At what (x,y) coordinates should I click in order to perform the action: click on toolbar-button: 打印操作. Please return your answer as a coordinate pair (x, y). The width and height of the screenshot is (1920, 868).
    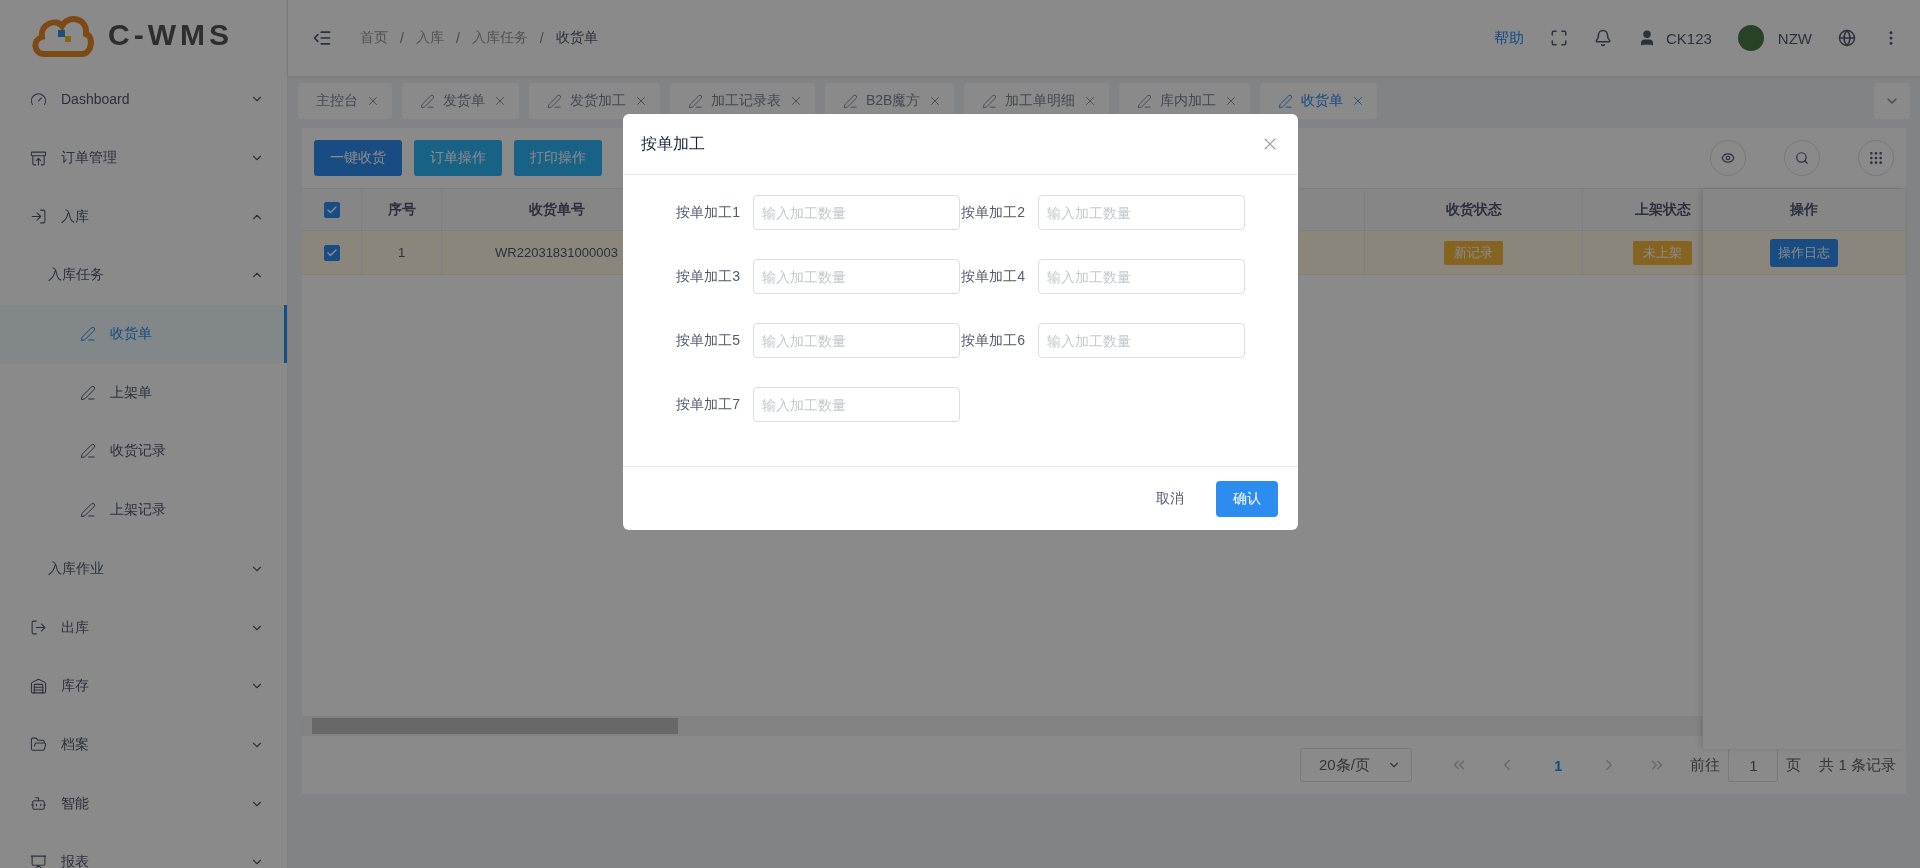
    Looking at the image, I should click on (558, 158).